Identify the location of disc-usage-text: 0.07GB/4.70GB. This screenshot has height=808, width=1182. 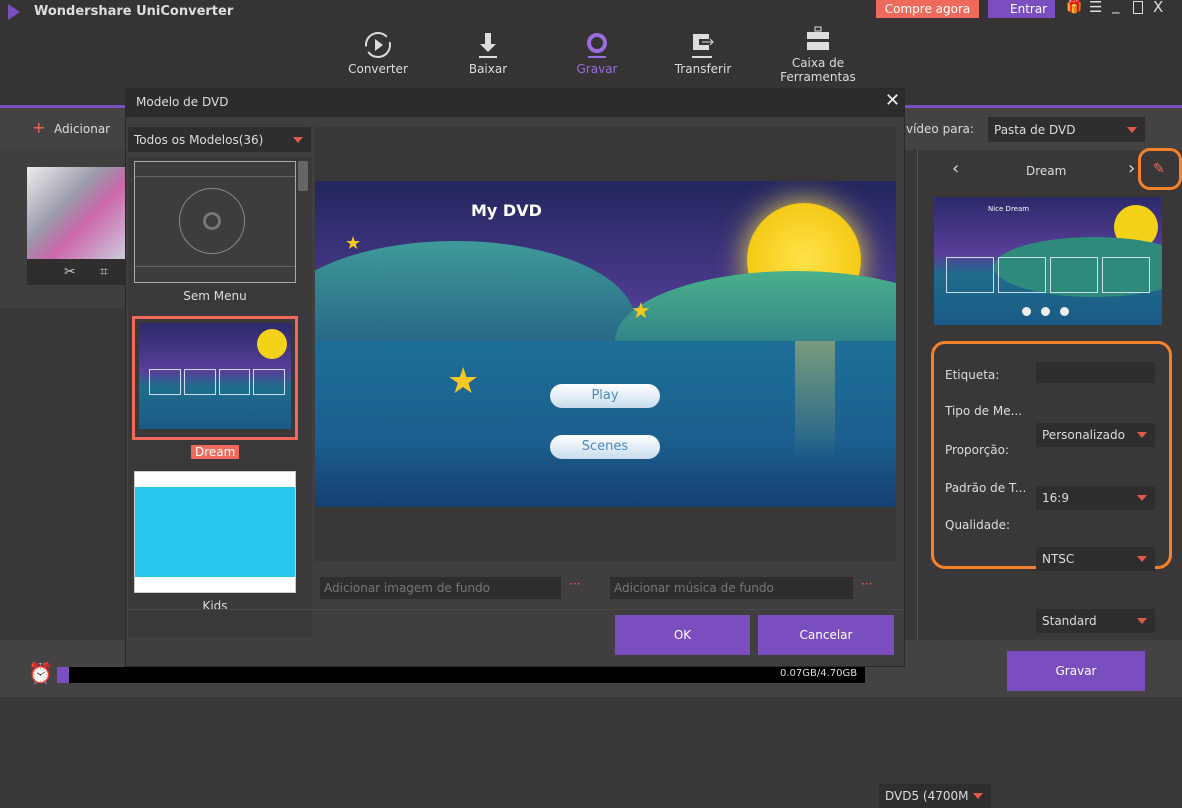
(819, 673).